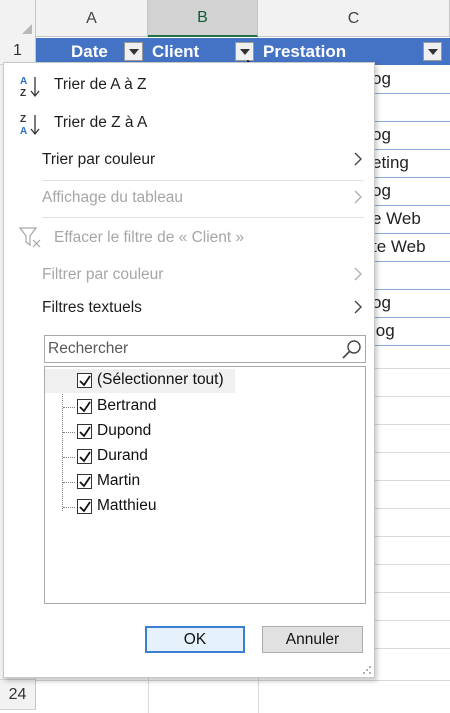 This screenshot has width=450, height=713. What do you see at coordinates (175, 51) in the screenshot?
I see `header-client: Client` at bounding box center [175, 51].